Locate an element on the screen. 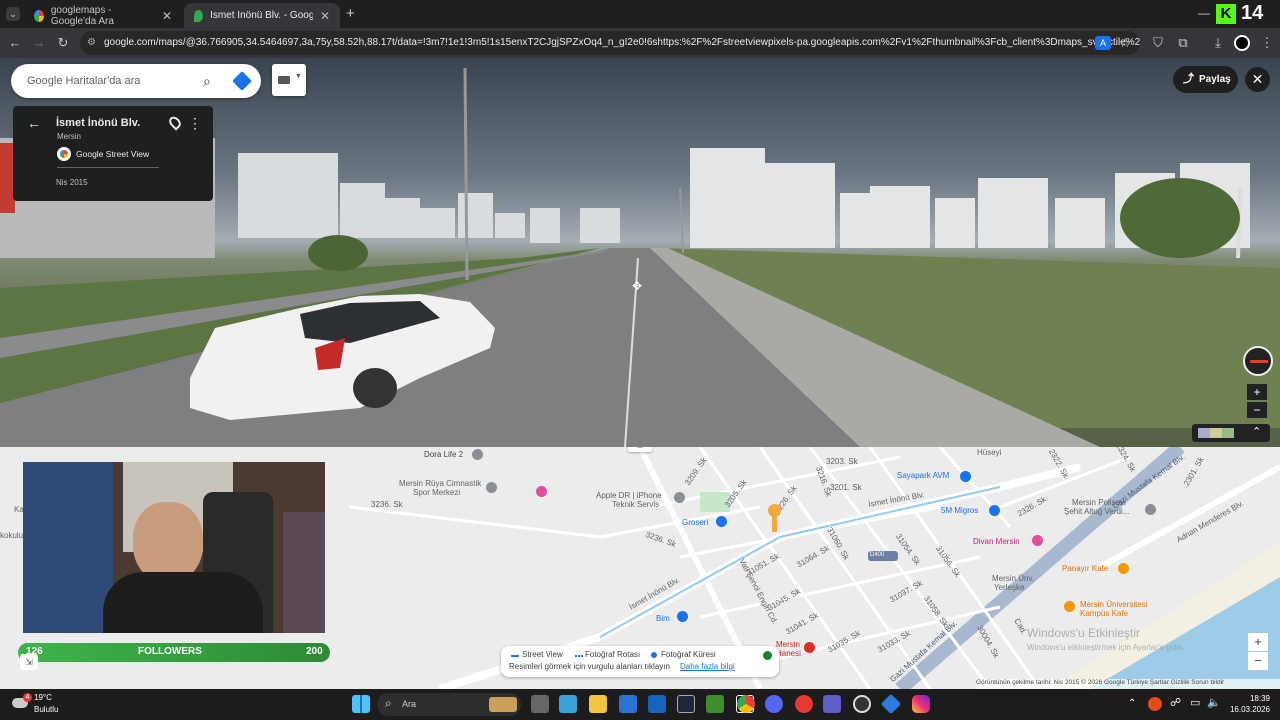 The image size is (1280, 720). minimize-icon: — is located at coordinates (1204, 13).